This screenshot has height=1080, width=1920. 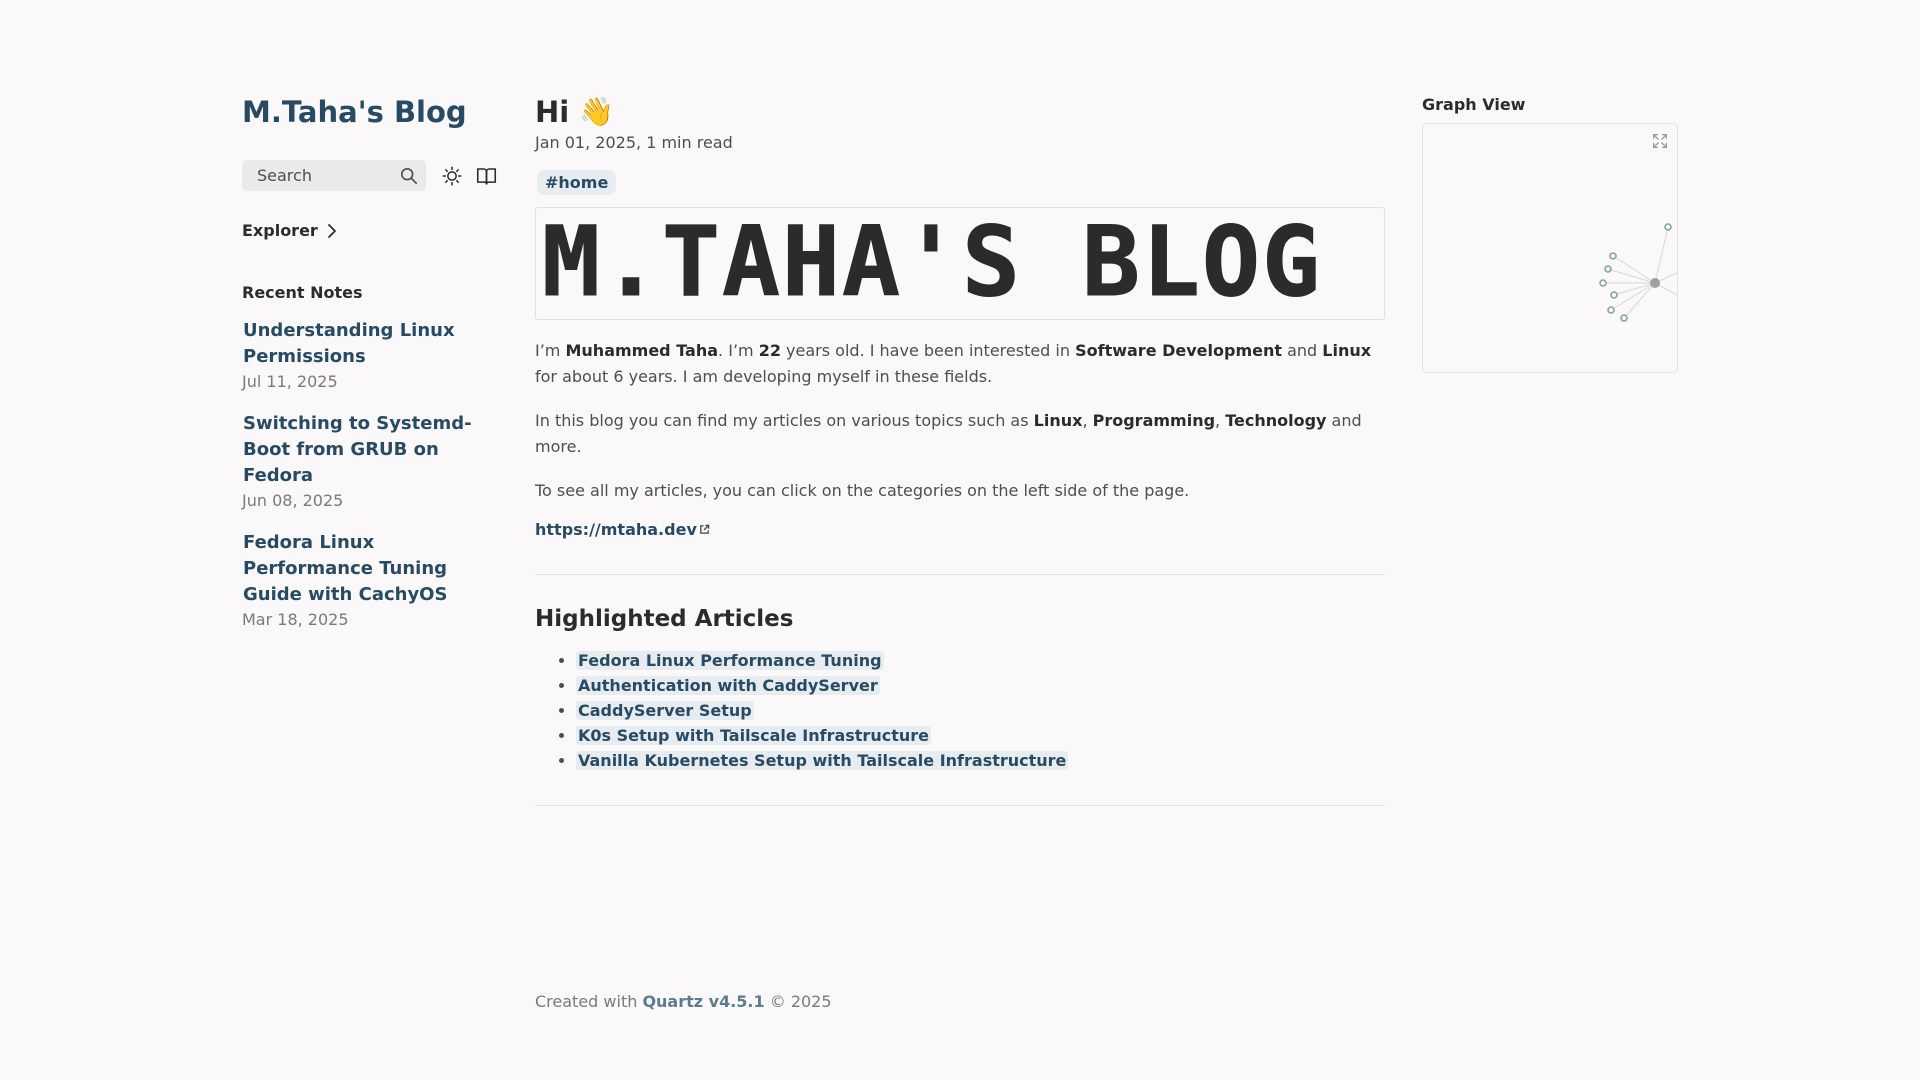 I want to click on tag-home: #home, so click(x=577, y=182).